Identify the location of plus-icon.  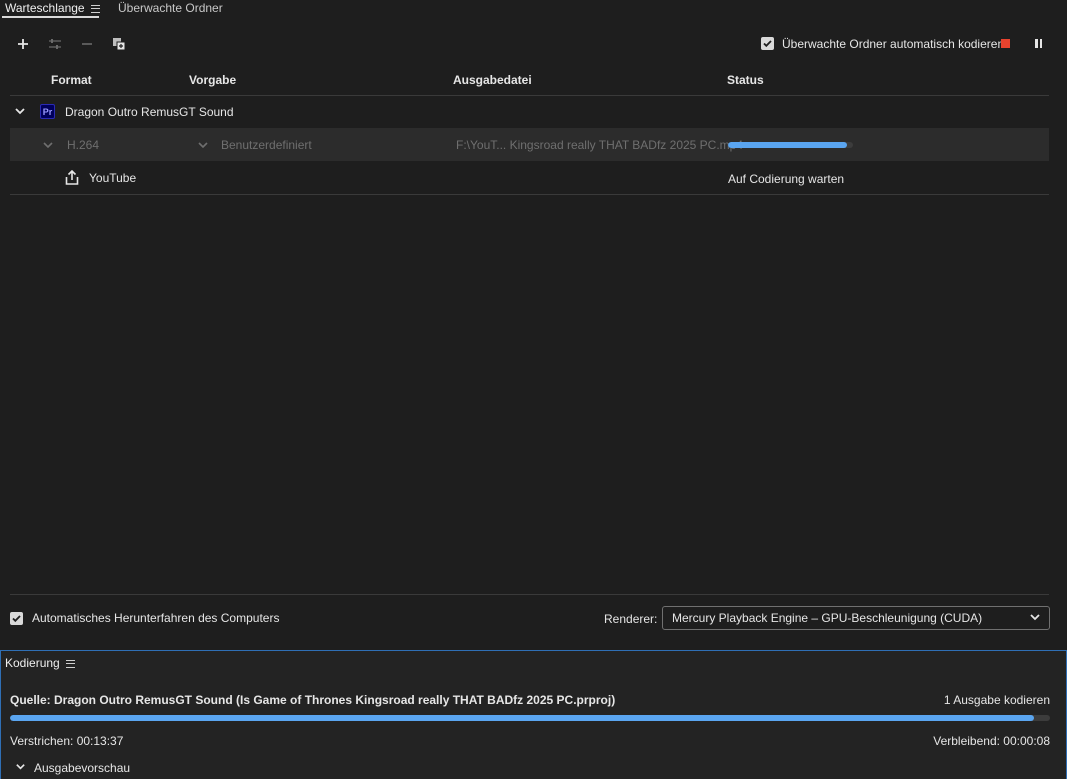
(23, 44).